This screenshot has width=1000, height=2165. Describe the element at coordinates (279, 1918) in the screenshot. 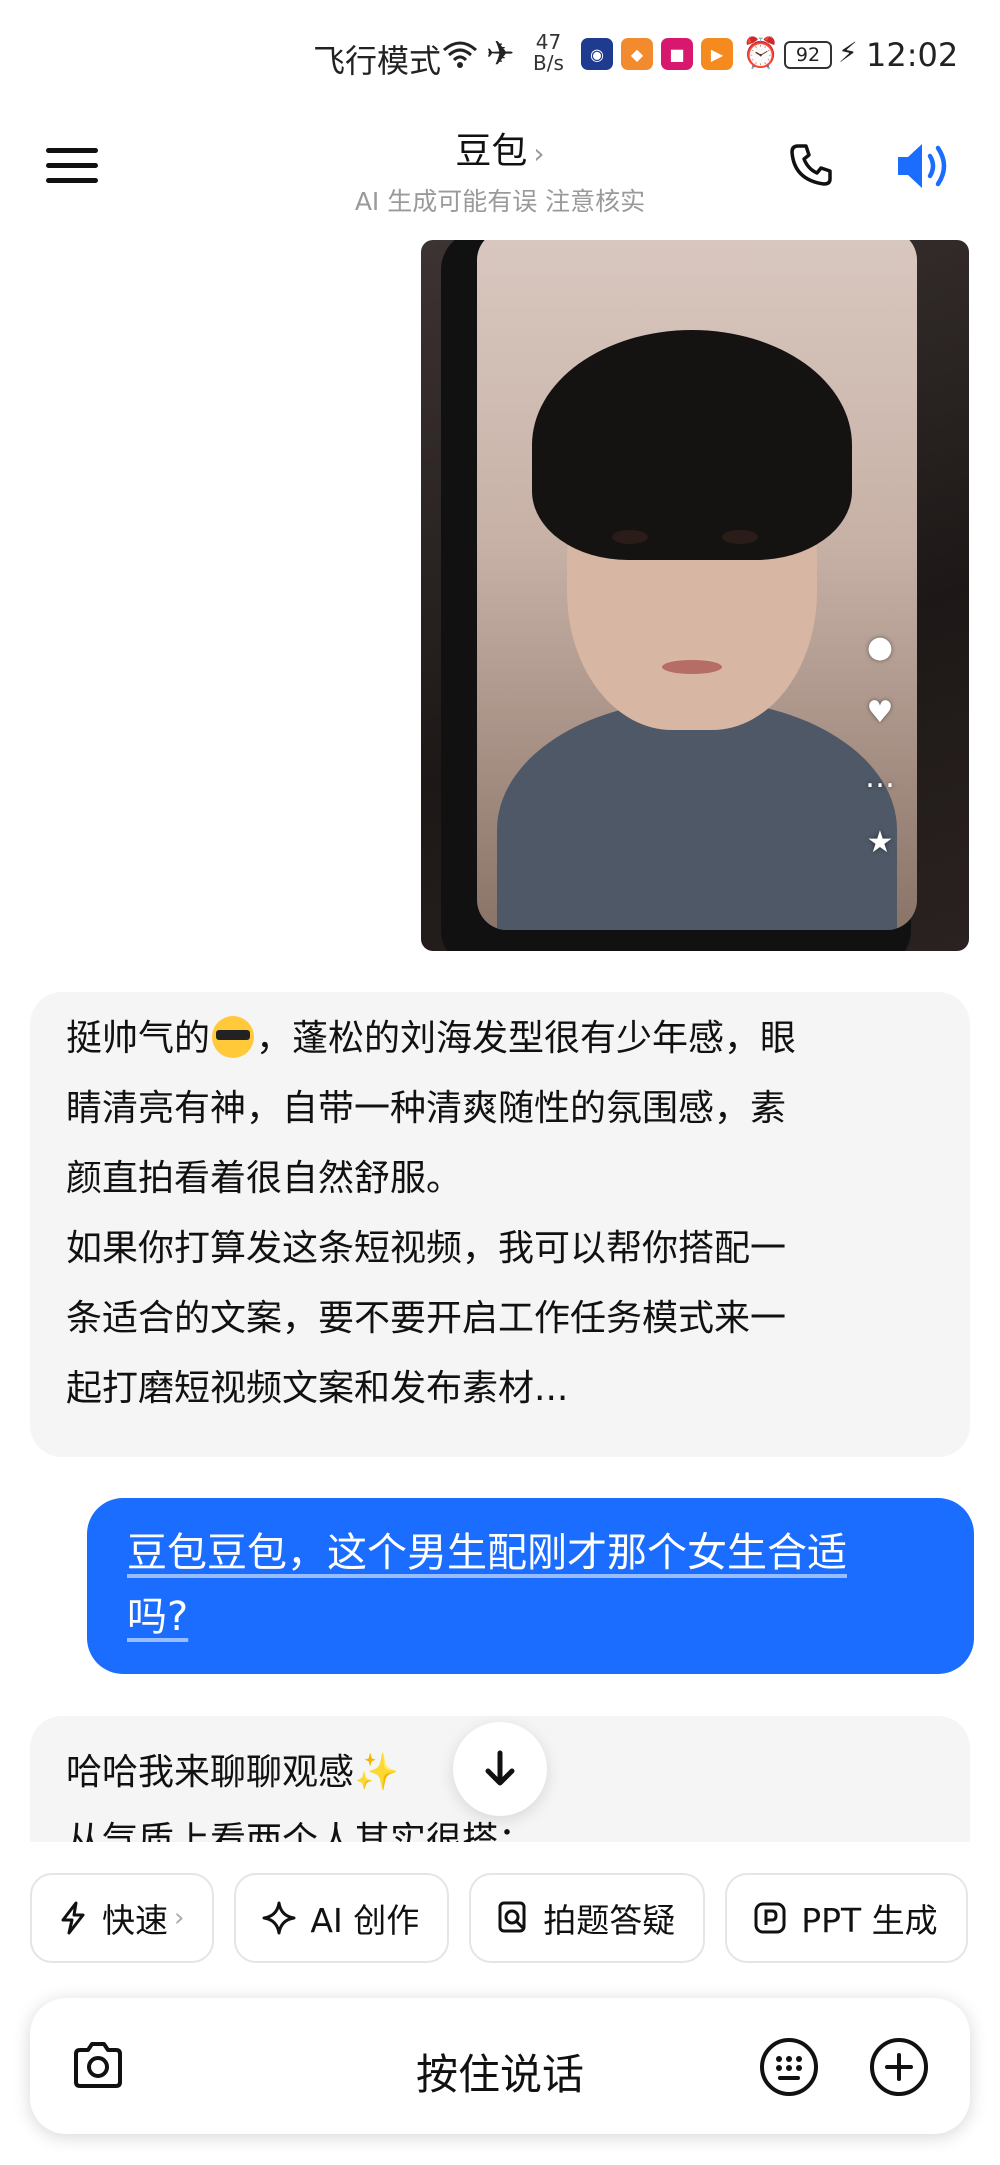

I see `sparkle-icon` at that location.